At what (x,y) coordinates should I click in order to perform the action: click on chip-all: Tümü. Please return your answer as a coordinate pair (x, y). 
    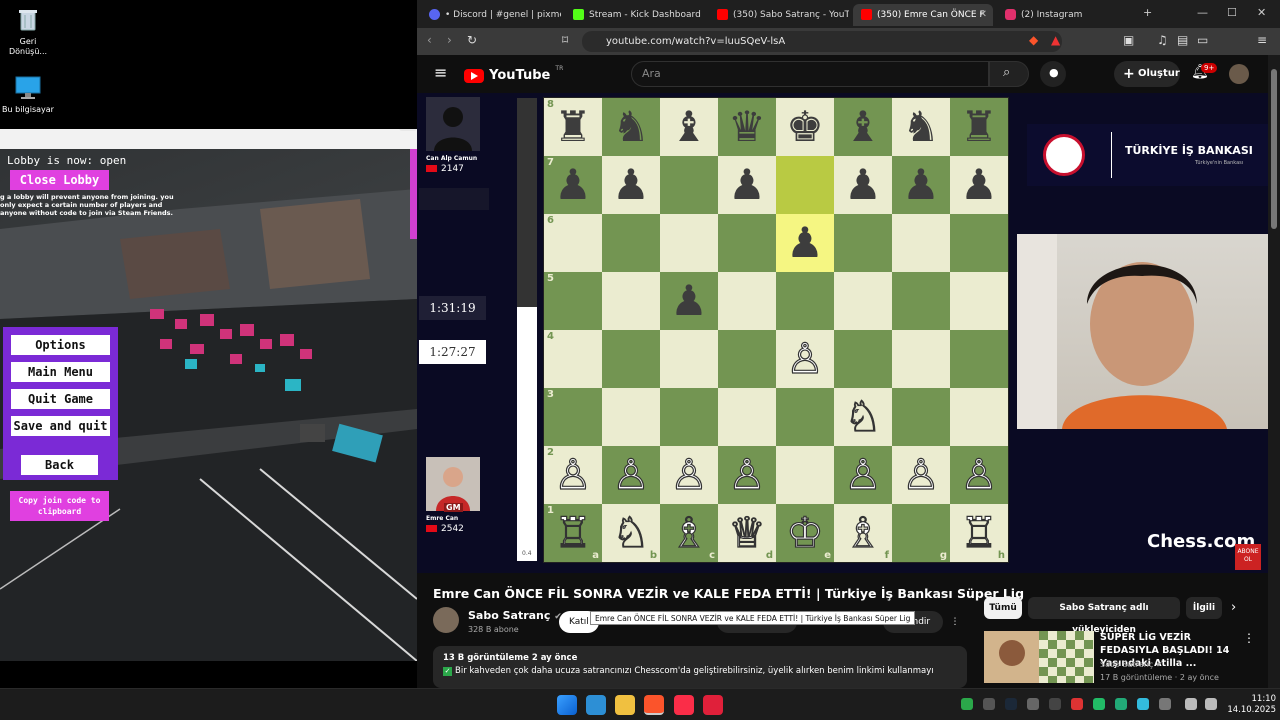
    Looking at the image, I should click on (1003, 608).